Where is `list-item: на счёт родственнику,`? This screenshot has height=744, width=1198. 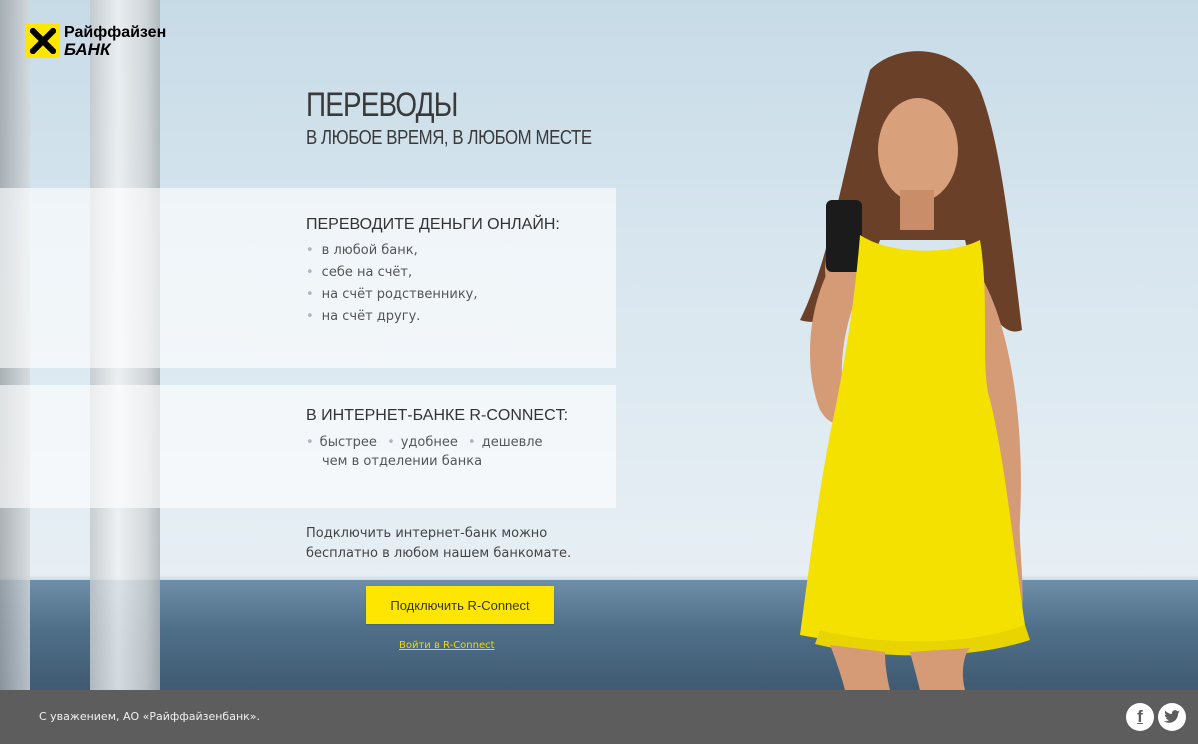
list-item: на счёт родственнику, is located at coordinates (454, 295).